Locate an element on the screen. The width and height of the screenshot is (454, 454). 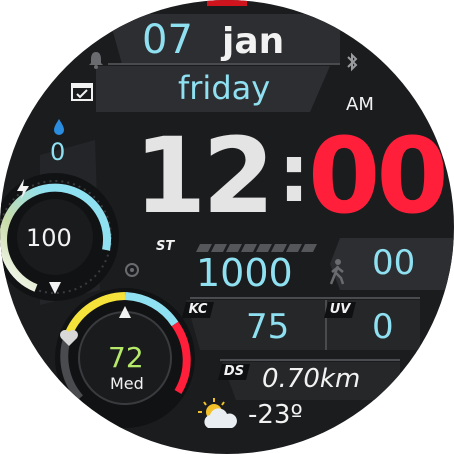
heart-icon is located at coordinates (69, 338).